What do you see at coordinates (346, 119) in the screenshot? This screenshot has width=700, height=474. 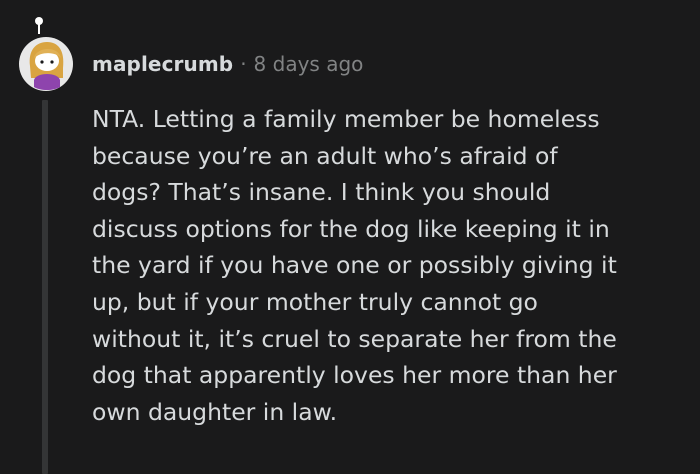 I see `comment-body-line: NTA. Letting a family member be homeless` at bounding box center [346, 119].